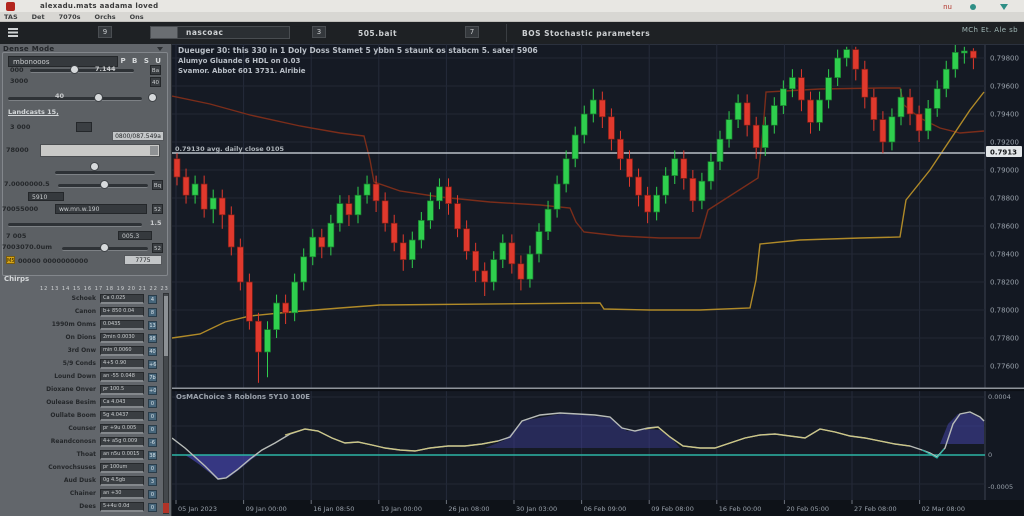  What do you see at coordinates (143, 260) in the screenshot?
I see `apply-button: 7775` at bounding box center [143, 260].